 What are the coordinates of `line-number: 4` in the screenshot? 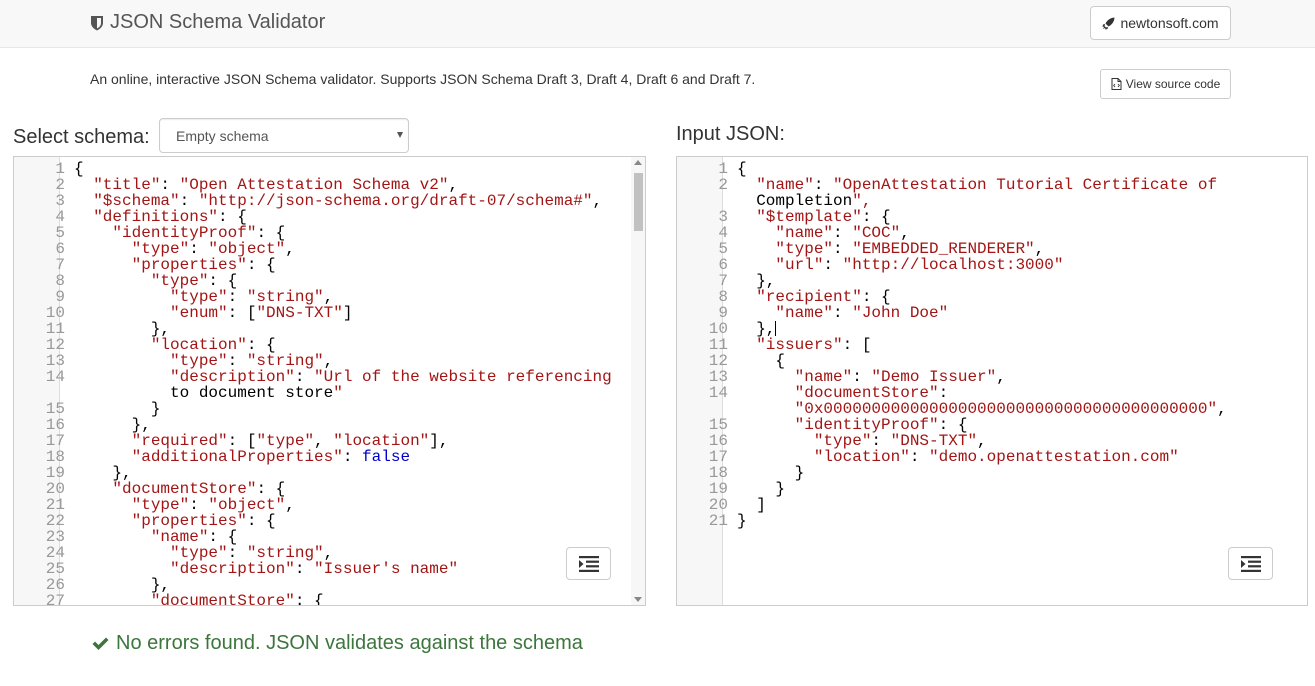 It's located at (723, 233).